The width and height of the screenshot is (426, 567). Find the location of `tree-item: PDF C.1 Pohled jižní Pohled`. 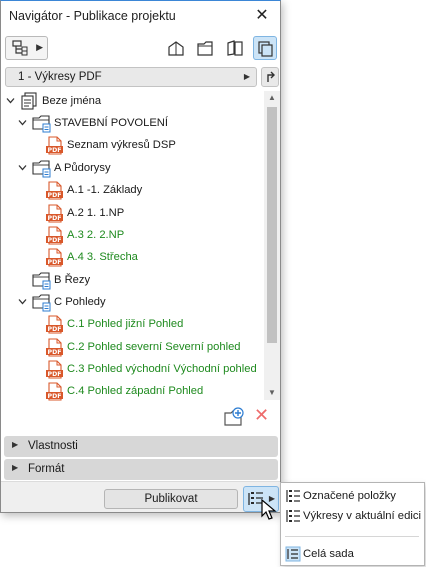

tree-item: PDF C.1 Pohled jižní Pohled is located at coordinates (147, 324).